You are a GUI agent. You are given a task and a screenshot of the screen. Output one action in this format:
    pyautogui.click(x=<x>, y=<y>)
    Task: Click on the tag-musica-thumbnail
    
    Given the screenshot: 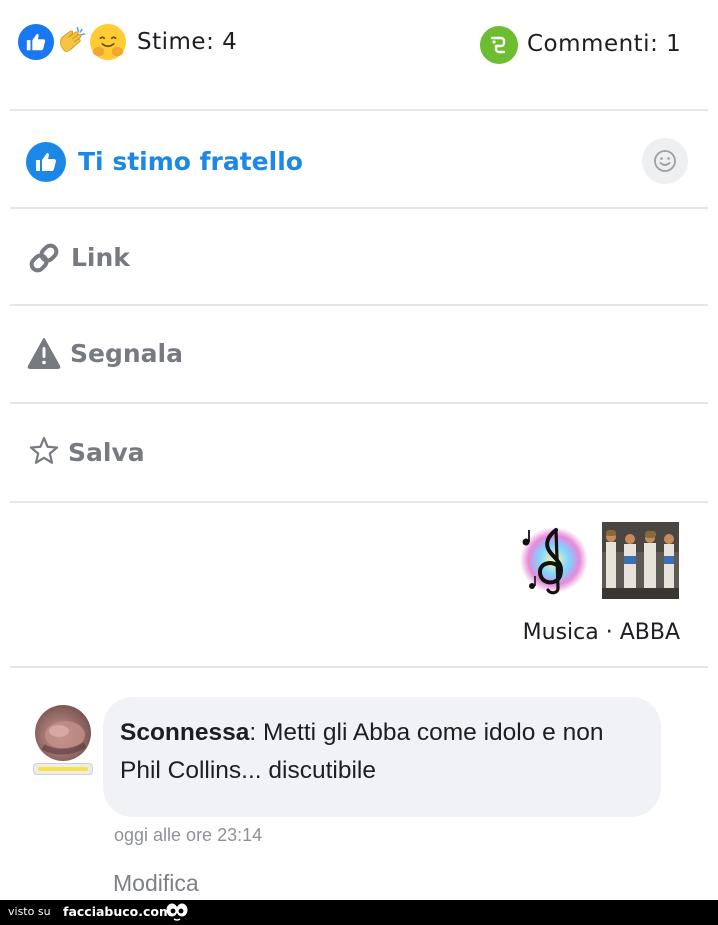 What is the action you would take?
    pyautogui.click(x=552, y=560)
    